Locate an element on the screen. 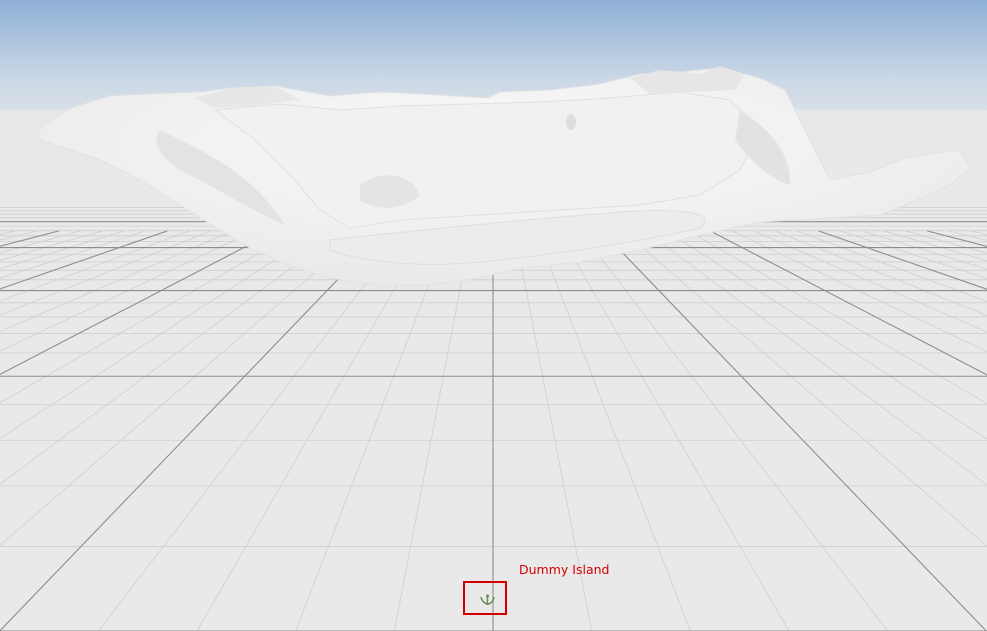 The width and height of the screenshot is (987, 631). selection-highlight-box is located at coordinates (485, 598).